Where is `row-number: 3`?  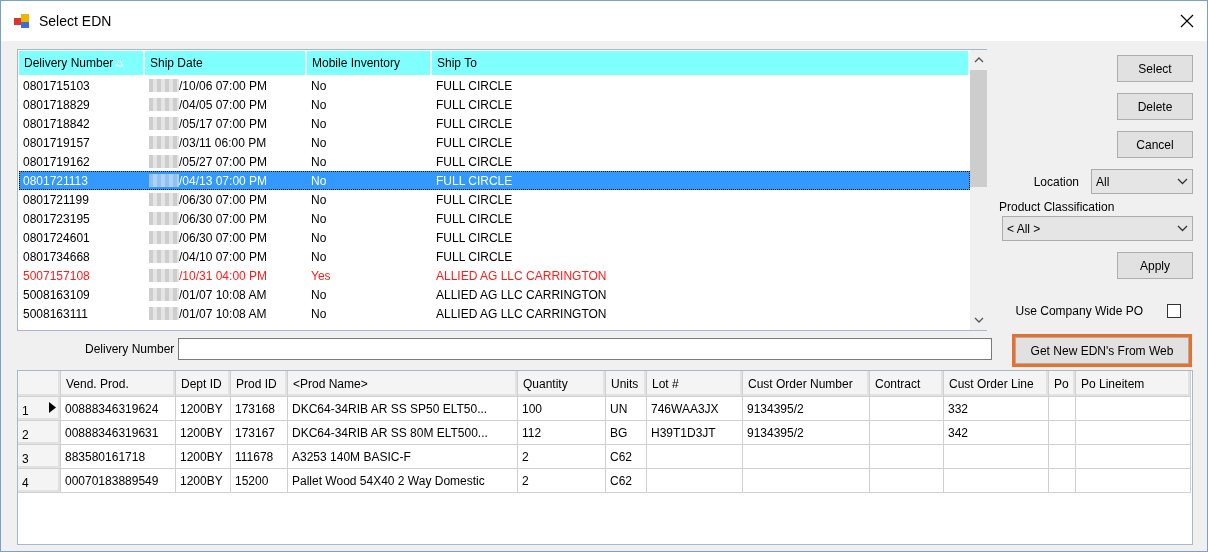 row-number: 3 is located at coordinates (25, 459).